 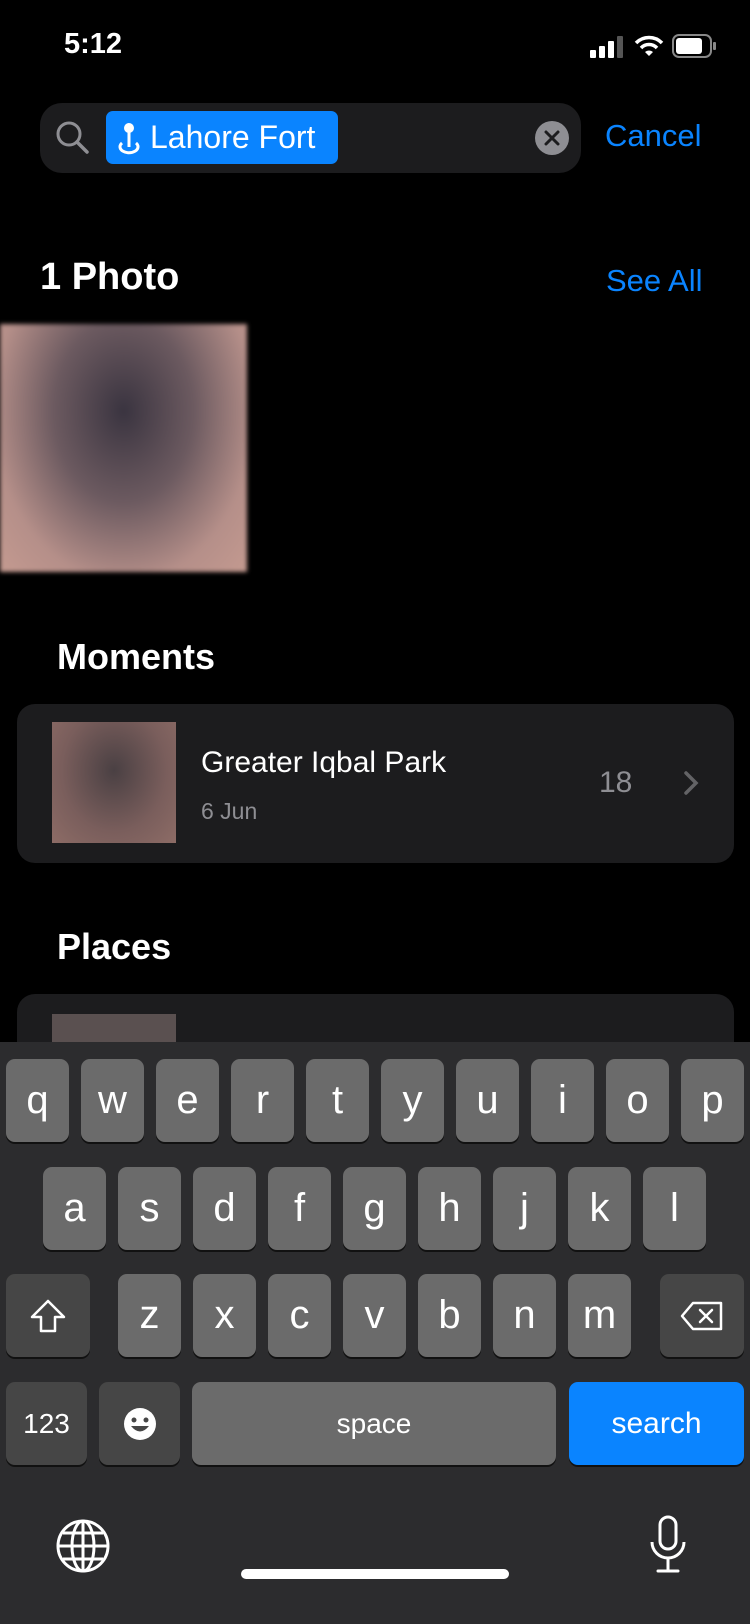 I want to click on key-p: p, so click(x=712, y=1100).